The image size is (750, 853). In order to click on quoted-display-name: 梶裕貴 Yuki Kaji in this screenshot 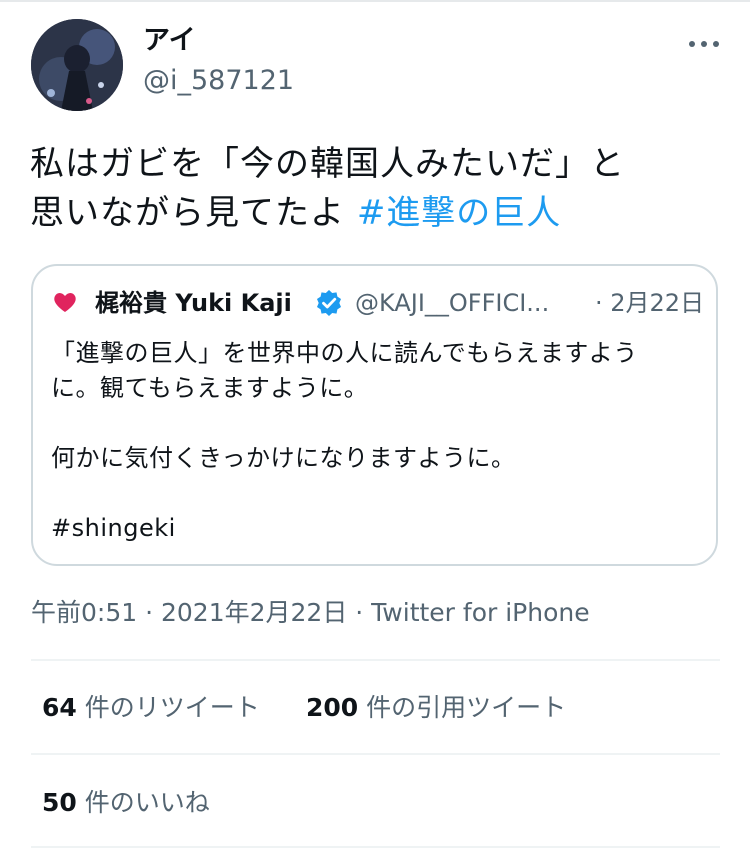, I will do `click(193, 303)`.